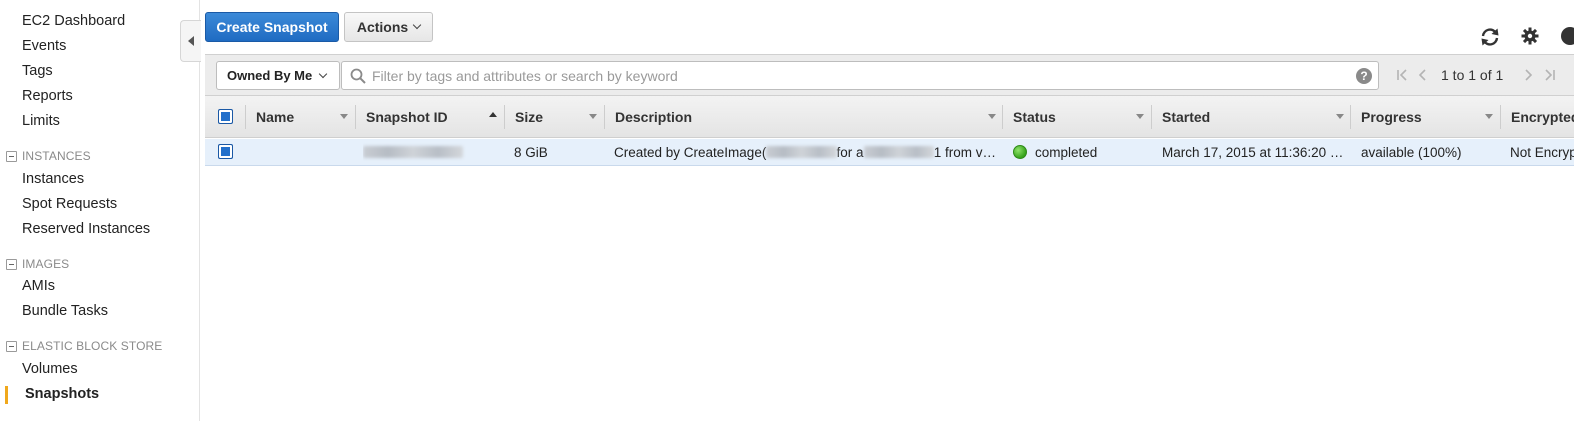 The width and height of the screenshot is (1574, 421). I want to click on next-page-icon, so click(1528, 75).